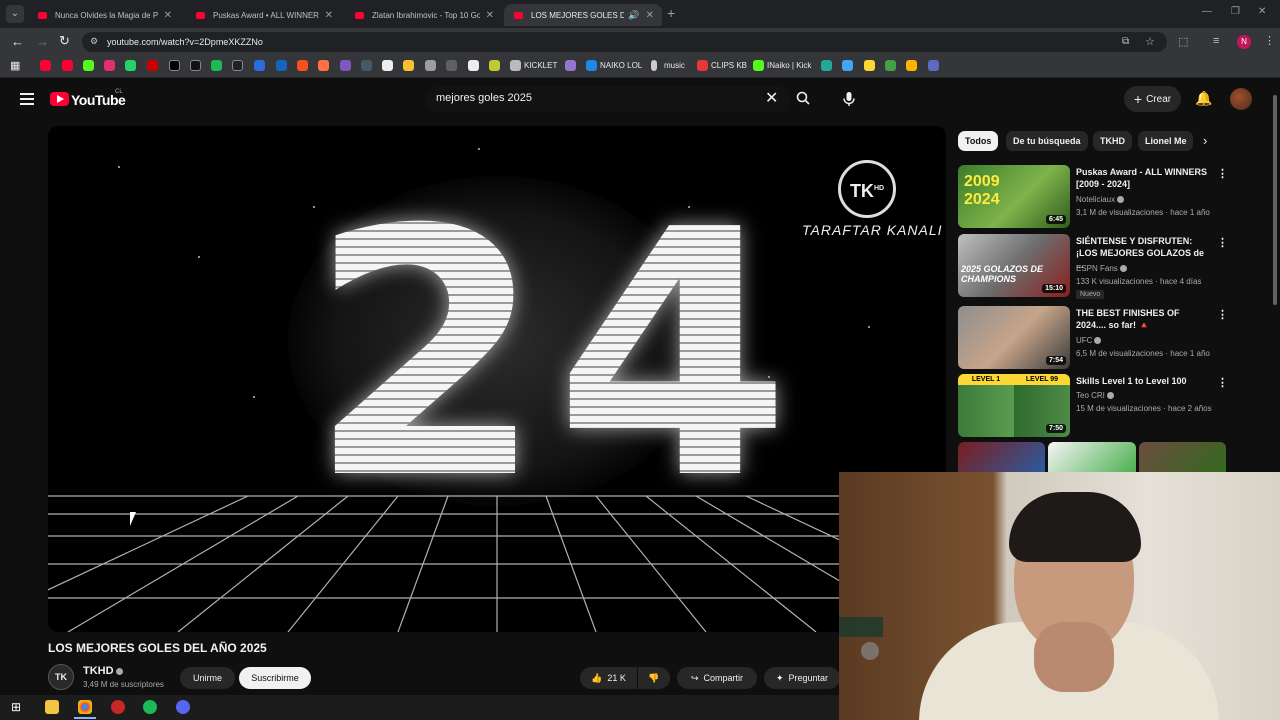 The width and height of the screenshot is (1280, 720). What do you see at coordinates (1207, 11) in the screenshot?
I see `minimize-icon: —` at bounding box center [1207, 11].